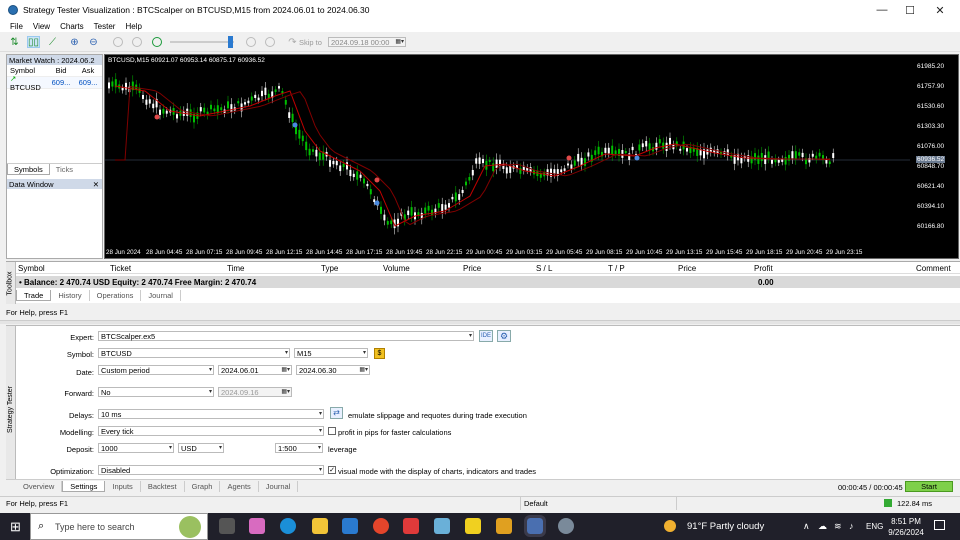 The image size is (960, 540). Describe the element at coordinates (119, 526) in the screenshot. I see `taskbar-search: ⌕ Type here to search` at that location.